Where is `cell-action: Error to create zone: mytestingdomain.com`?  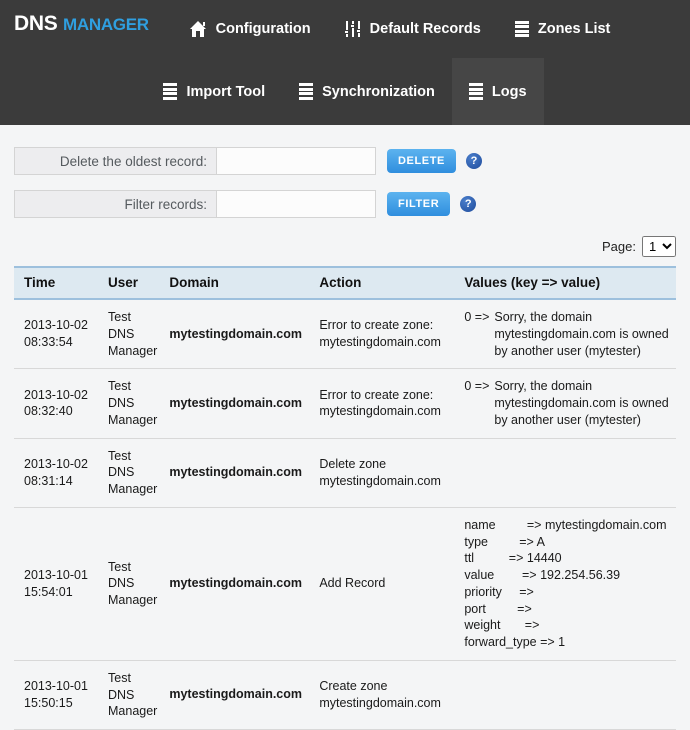
cell-action: Error to create zone: mytestingdomain.com is located at coordinates (386, 334).